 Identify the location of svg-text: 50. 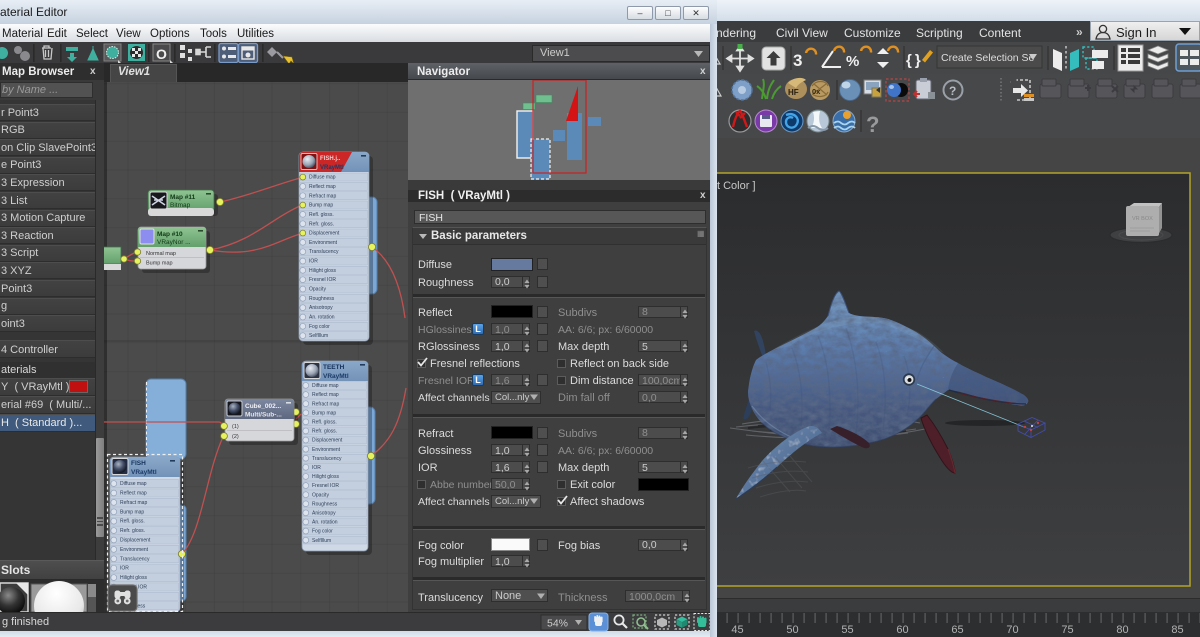
(792, 630).